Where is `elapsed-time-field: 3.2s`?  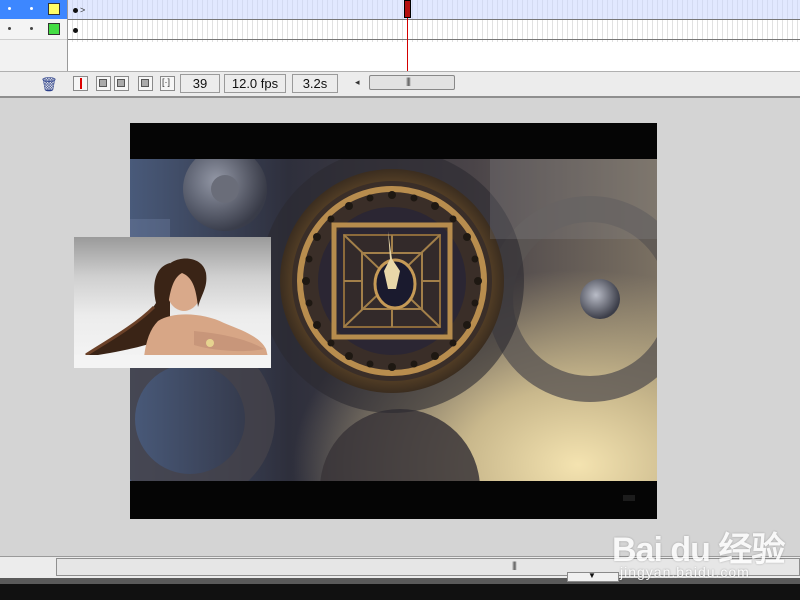 elapsed-time-field: 3.2s is located at coordinates (315, 83).